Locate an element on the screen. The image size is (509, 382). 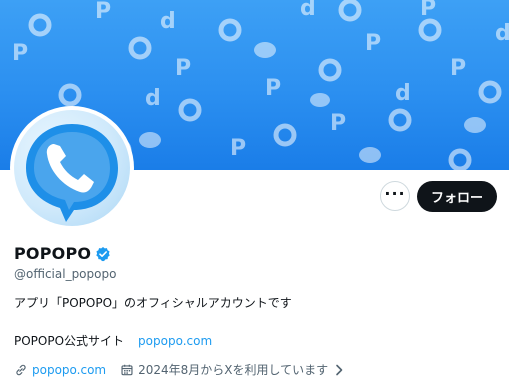
chevron-right-icon is located at coordinates (339, 369).